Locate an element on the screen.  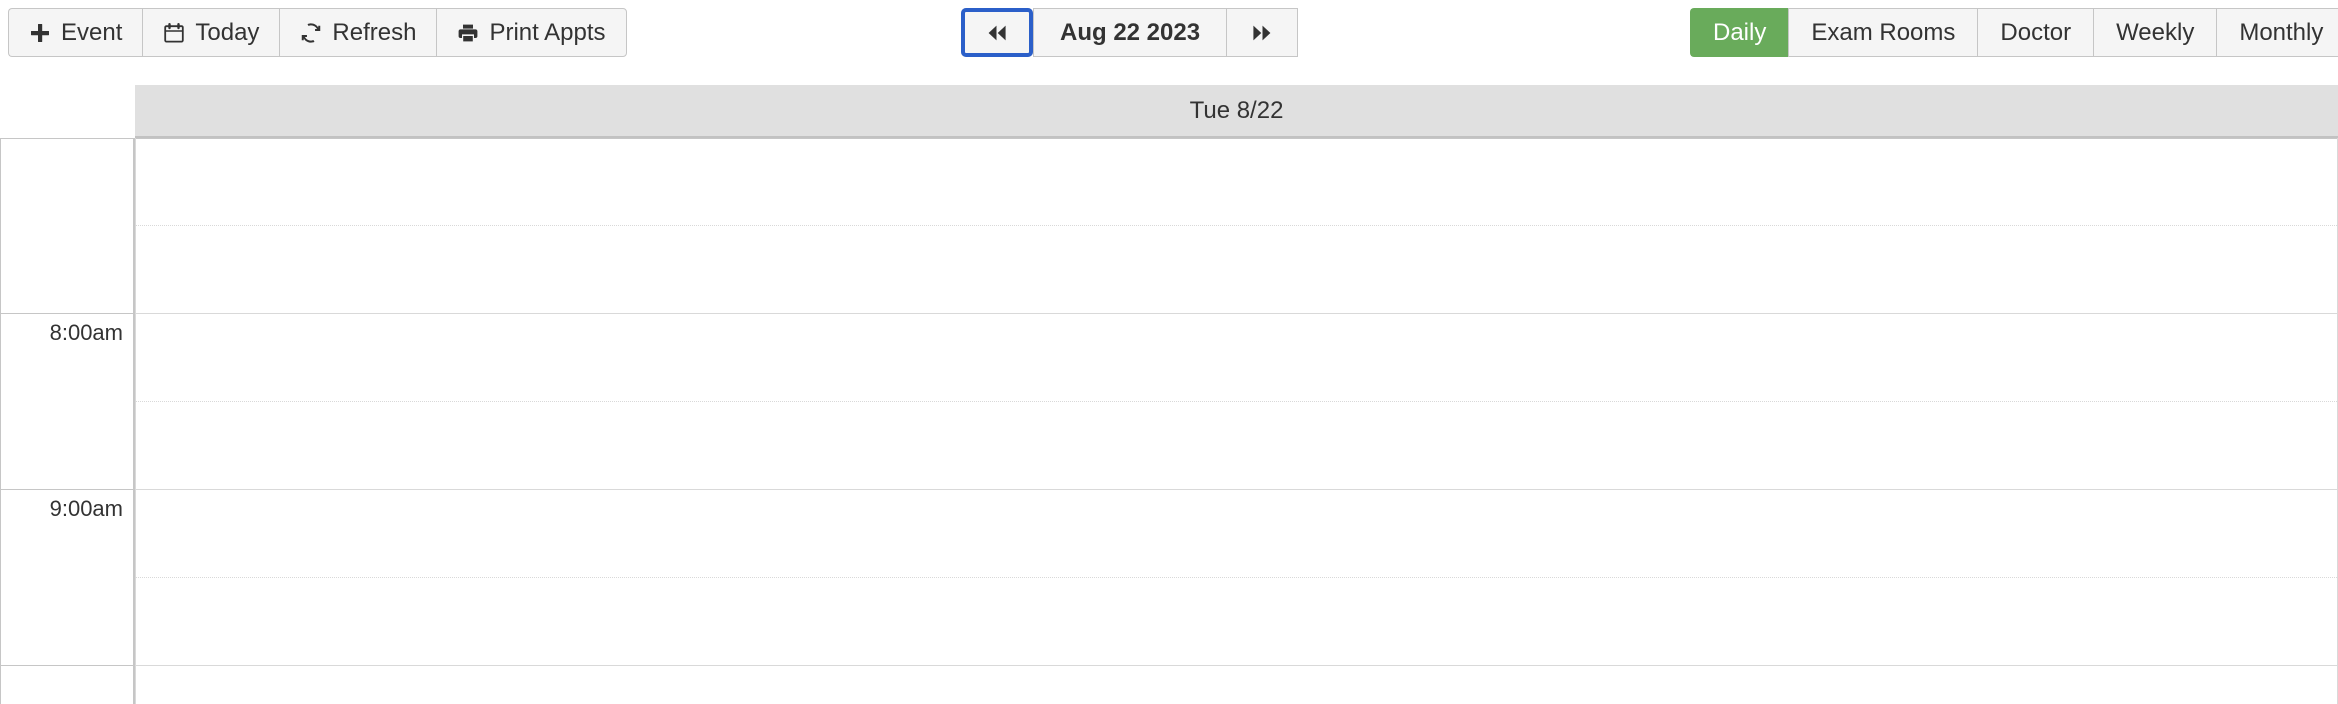
calendar-icon is located at coordinates (174, 33).